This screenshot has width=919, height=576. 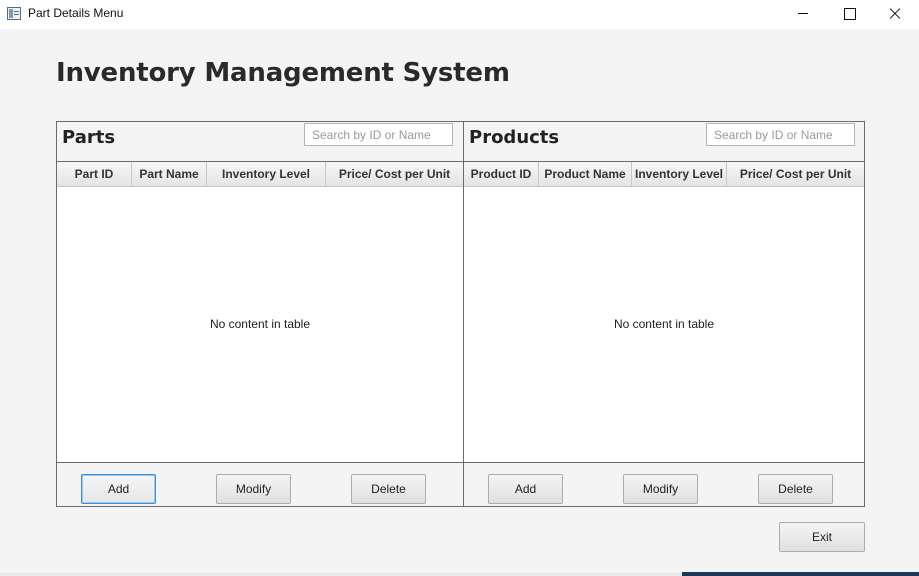 I want to click on parts-panel-title: Parts, so click(x=89, y=137).